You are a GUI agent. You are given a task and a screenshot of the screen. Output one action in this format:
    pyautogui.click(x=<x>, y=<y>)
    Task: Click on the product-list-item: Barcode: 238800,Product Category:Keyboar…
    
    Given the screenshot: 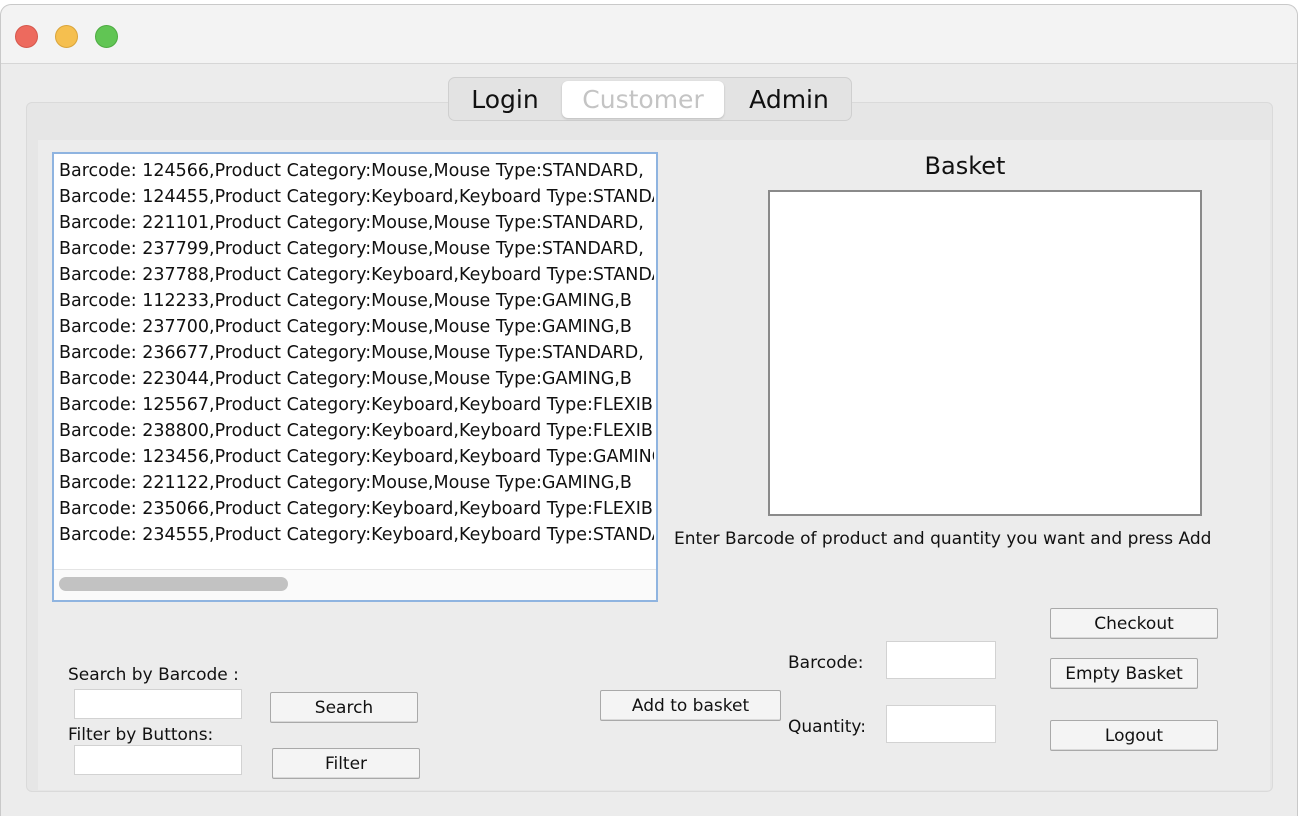 What is the action you would take?
    pyautogui.click(x=356, y=431)
    